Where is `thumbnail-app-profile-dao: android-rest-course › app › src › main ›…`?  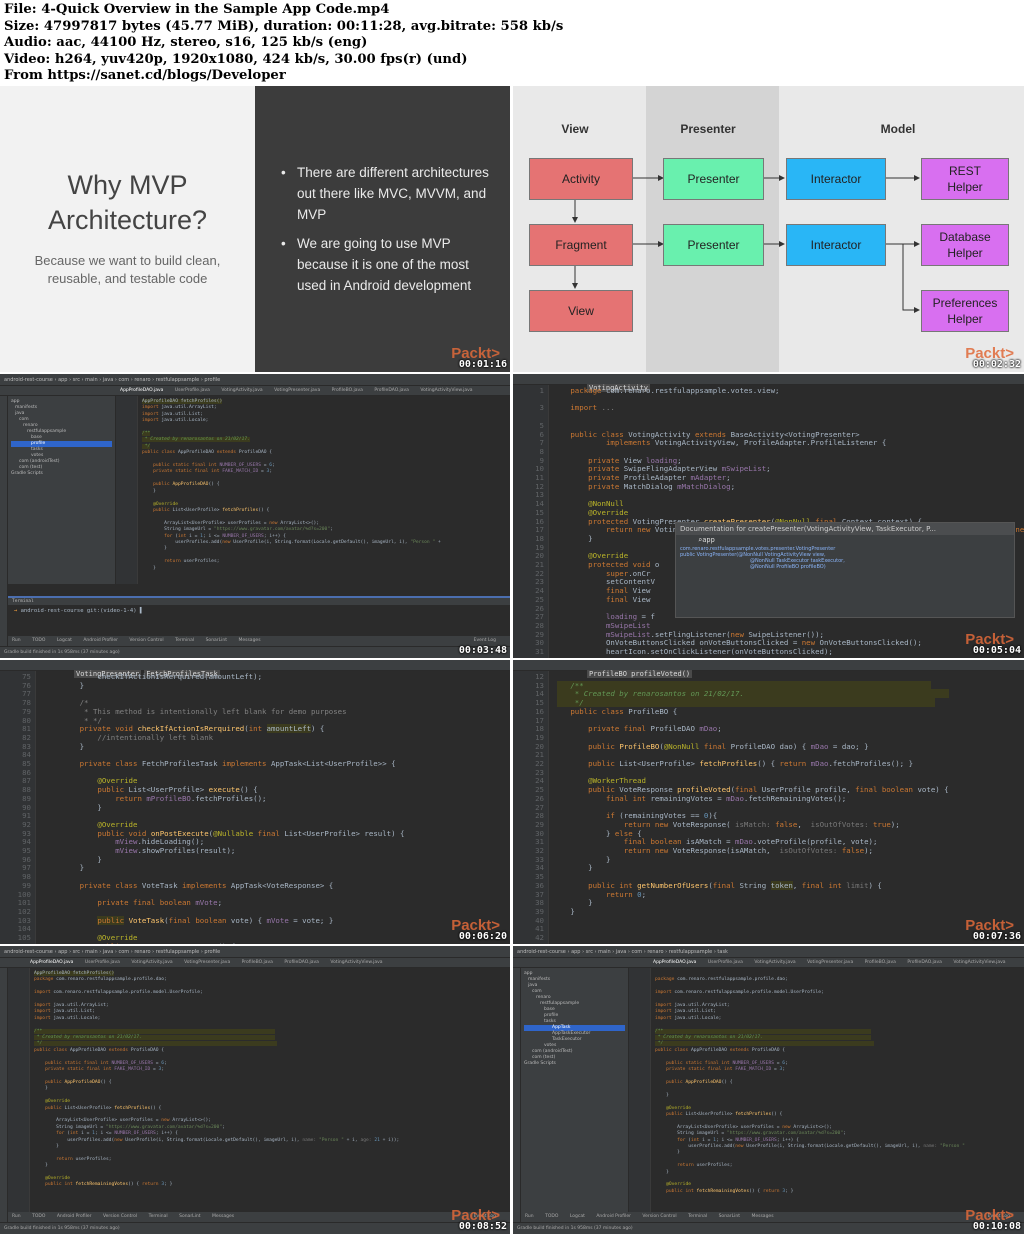 thumbnail-app-profile-dao: android-rest-course › app › src › main ›… is located at coordinates (255, 1090).